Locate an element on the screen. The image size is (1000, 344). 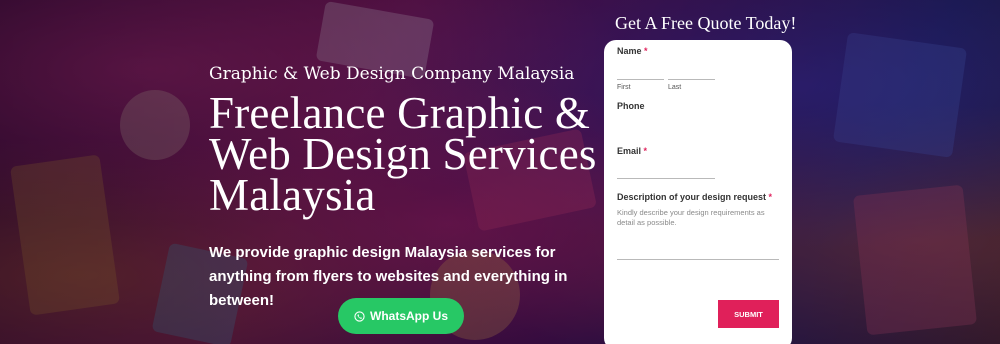
name-fields: First Last is located at coordinates (698, 78).